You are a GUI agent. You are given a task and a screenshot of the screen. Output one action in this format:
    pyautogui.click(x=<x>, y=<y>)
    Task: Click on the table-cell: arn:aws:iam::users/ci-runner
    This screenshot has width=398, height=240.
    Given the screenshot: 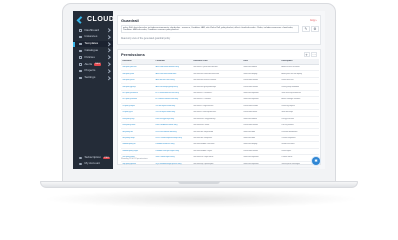 What is the action you would take?
    pyautogui.click(x=205, y=80)
    